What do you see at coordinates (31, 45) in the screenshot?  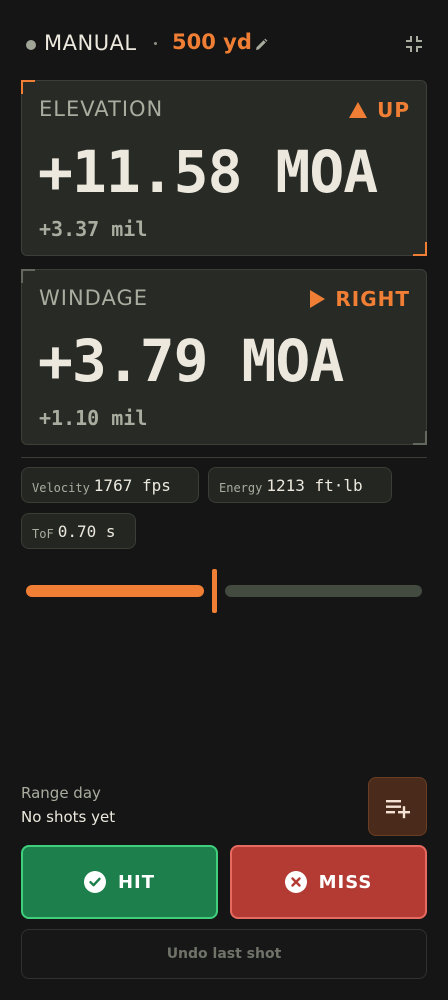 I see `status-dot` at bounding box center [31, 45].